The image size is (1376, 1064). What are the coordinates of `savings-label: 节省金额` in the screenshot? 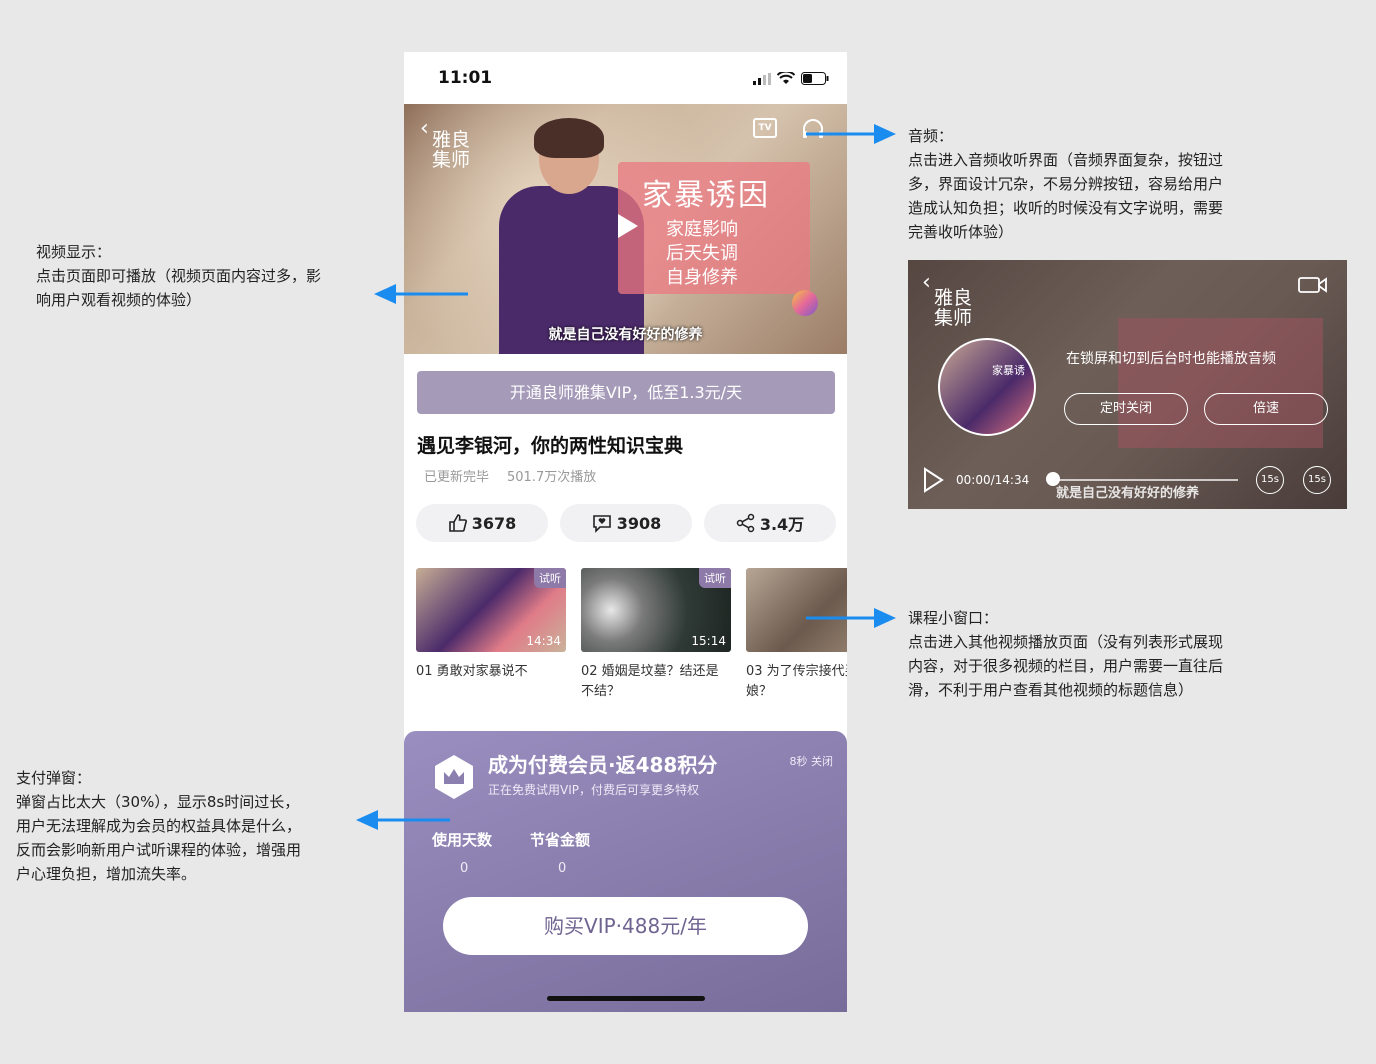 It's located at (560, 840).